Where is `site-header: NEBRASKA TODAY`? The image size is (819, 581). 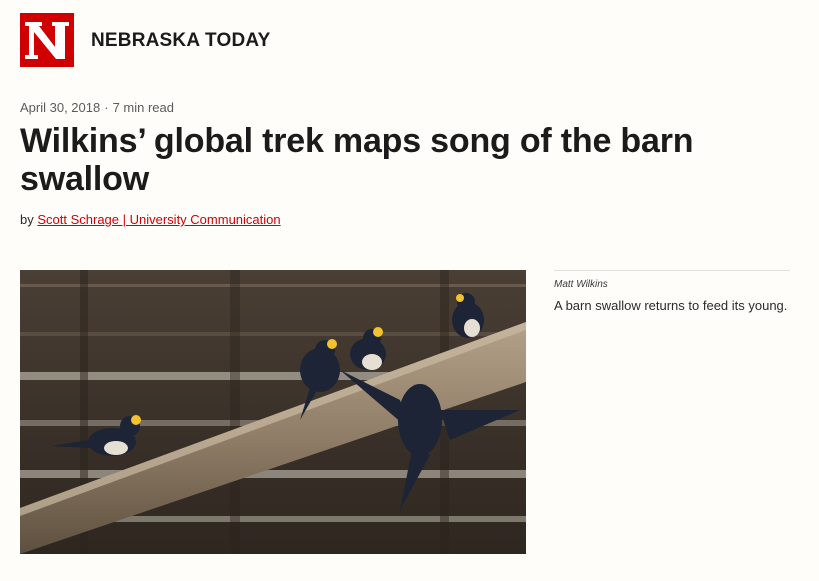
site-header: NEBRASKA TODAY is located at coordinates (145, 40).